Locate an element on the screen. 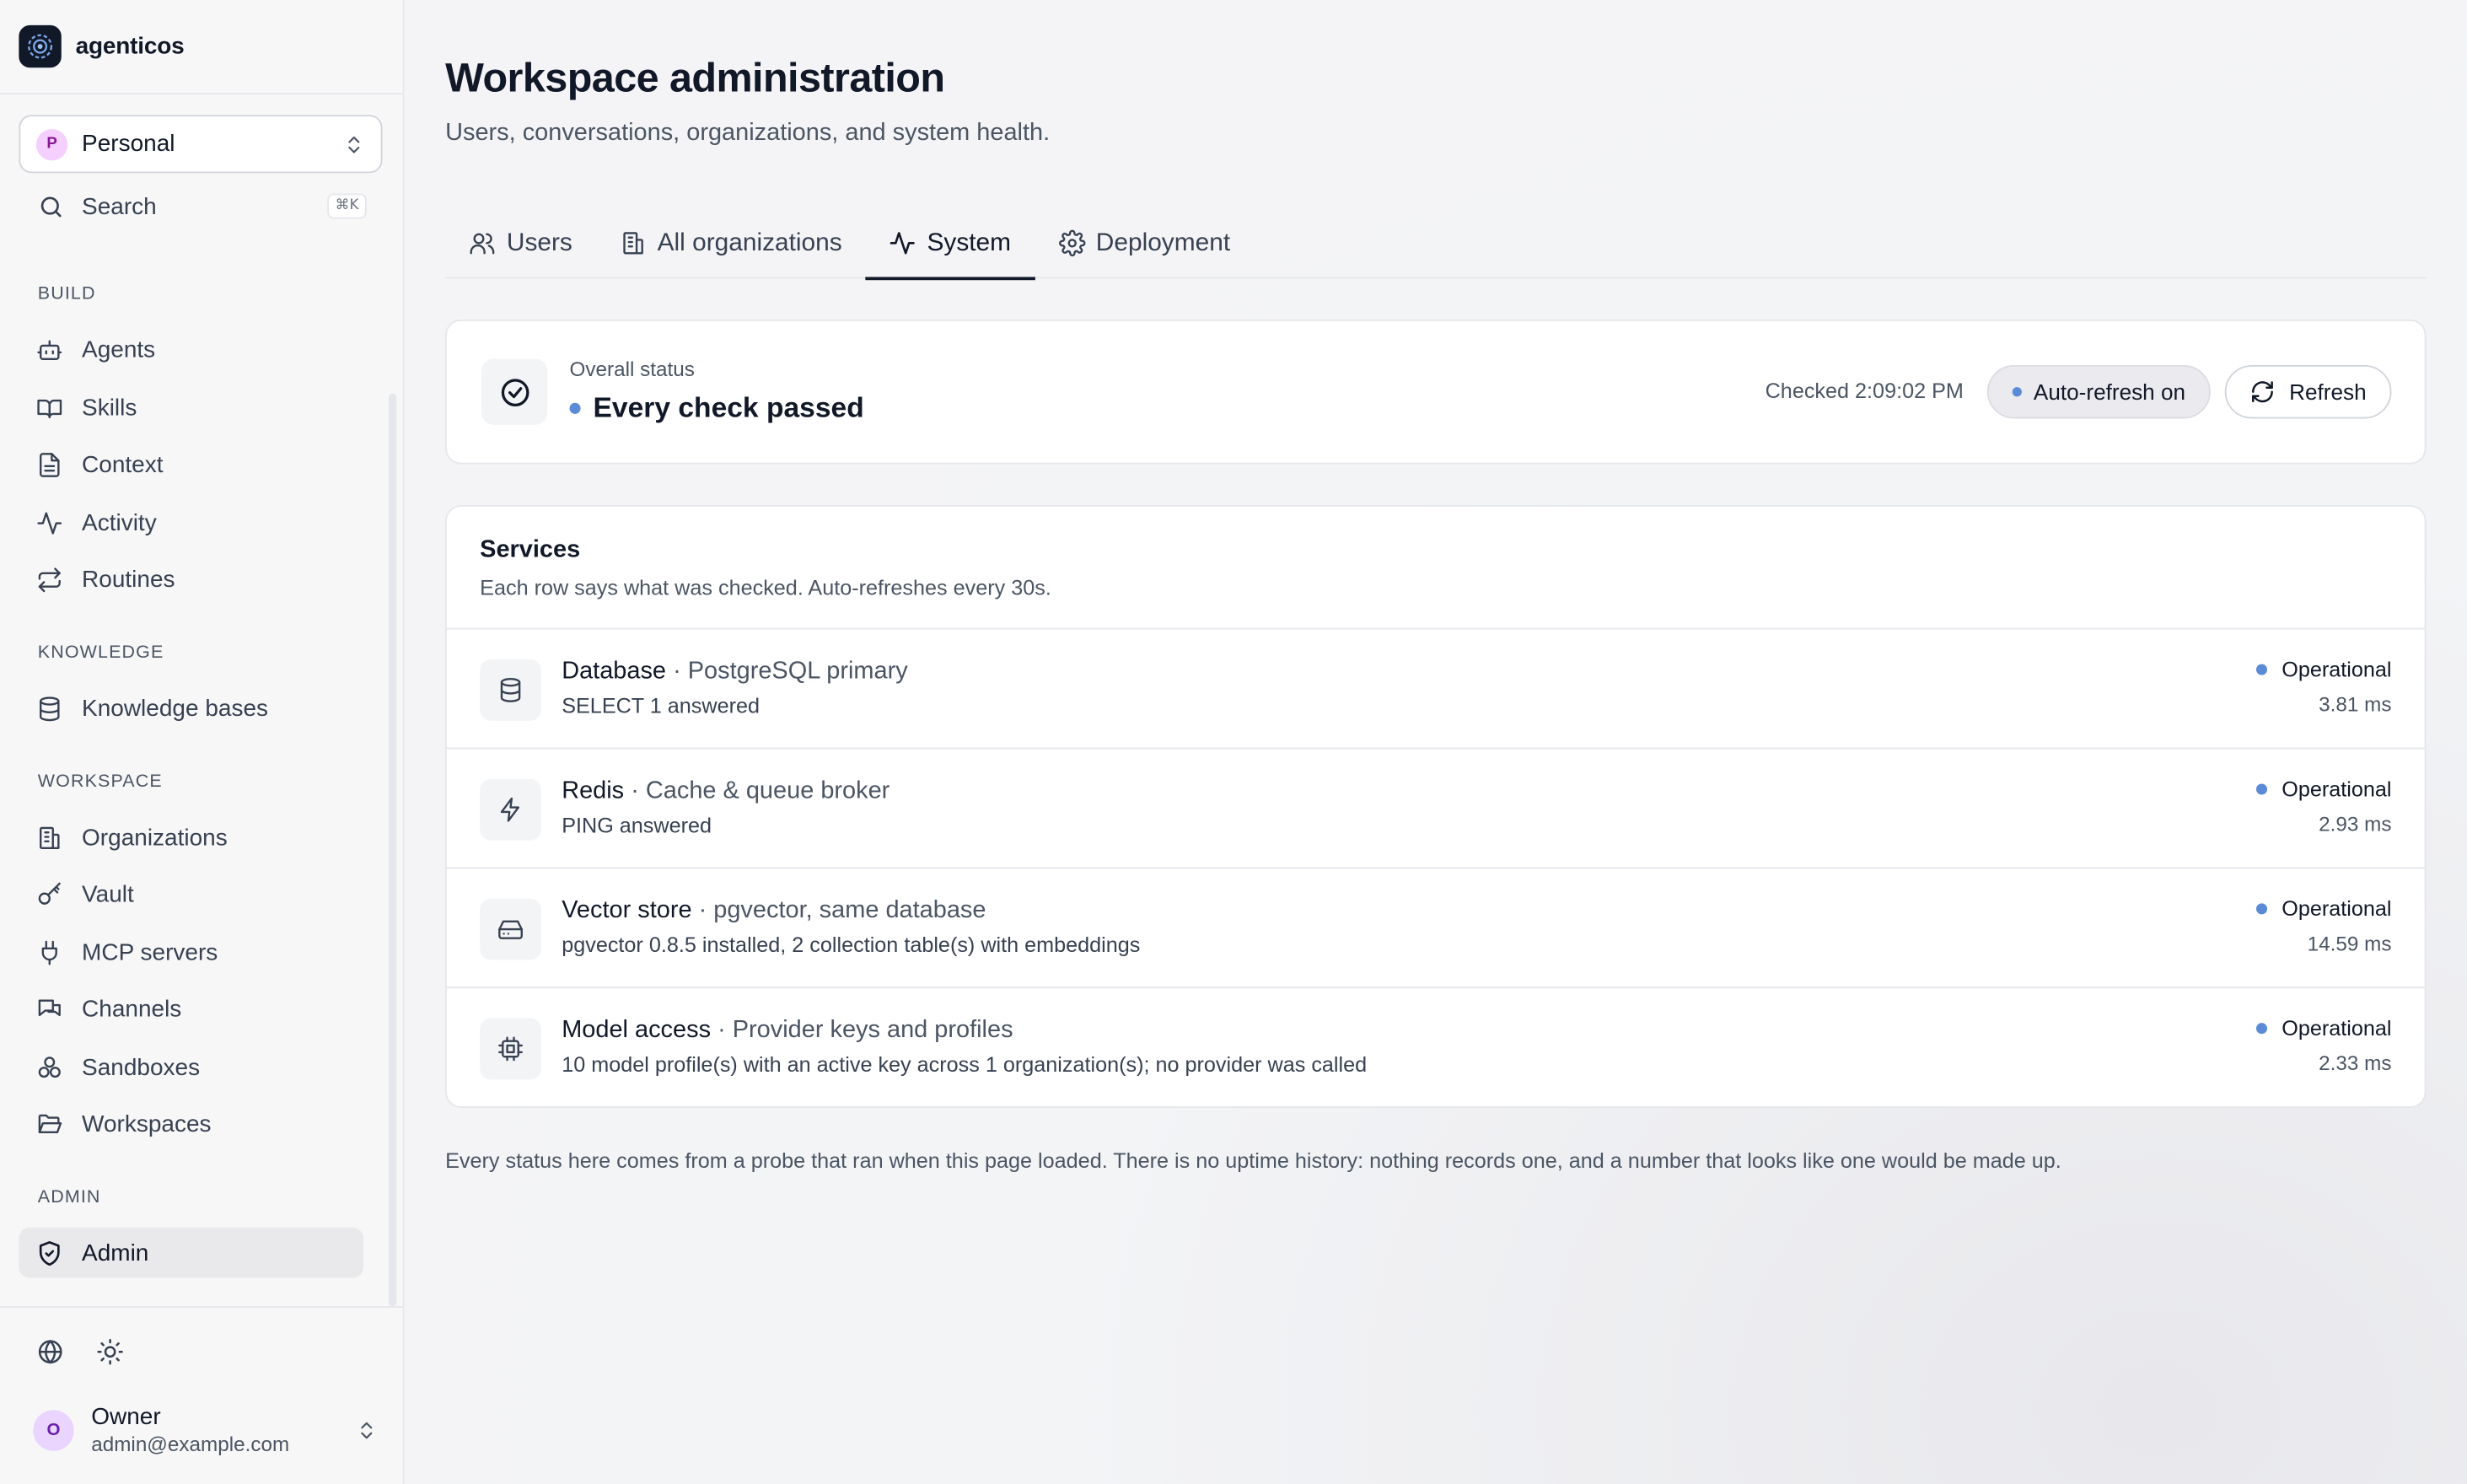 The image size is (2467, 1484). user-menu: O Owner admin@example.com is located at coordinates (205, 1430).